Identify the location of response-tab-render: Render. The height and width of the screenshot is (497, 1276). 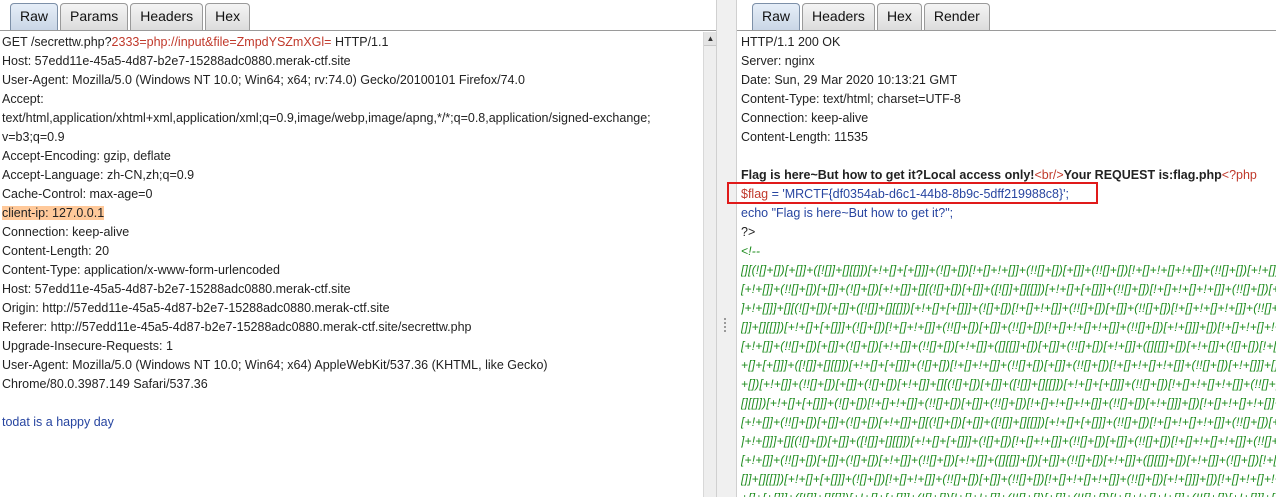
(956, 16).